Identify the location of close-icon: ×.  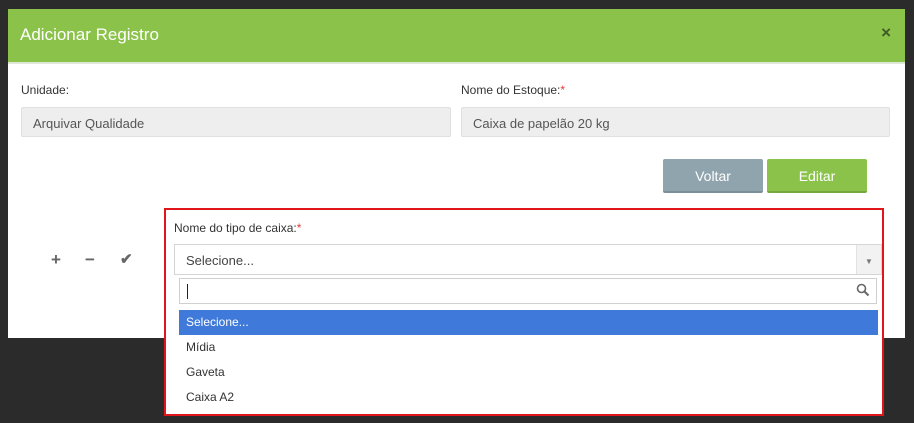
(886, 33).